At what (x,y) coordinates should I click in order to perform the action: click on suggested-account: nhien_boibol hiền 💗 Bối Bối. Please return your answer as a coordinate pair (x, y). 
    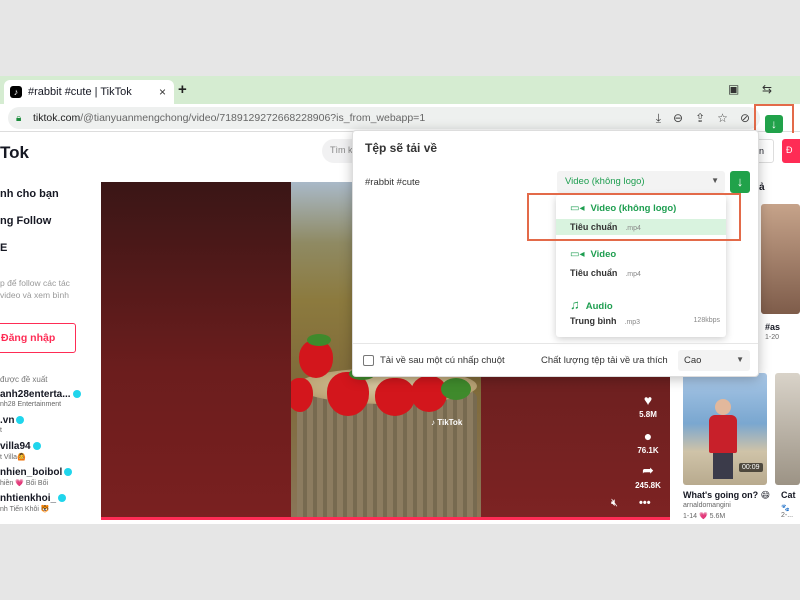
    Looking at the image, I should click on (36, 477).